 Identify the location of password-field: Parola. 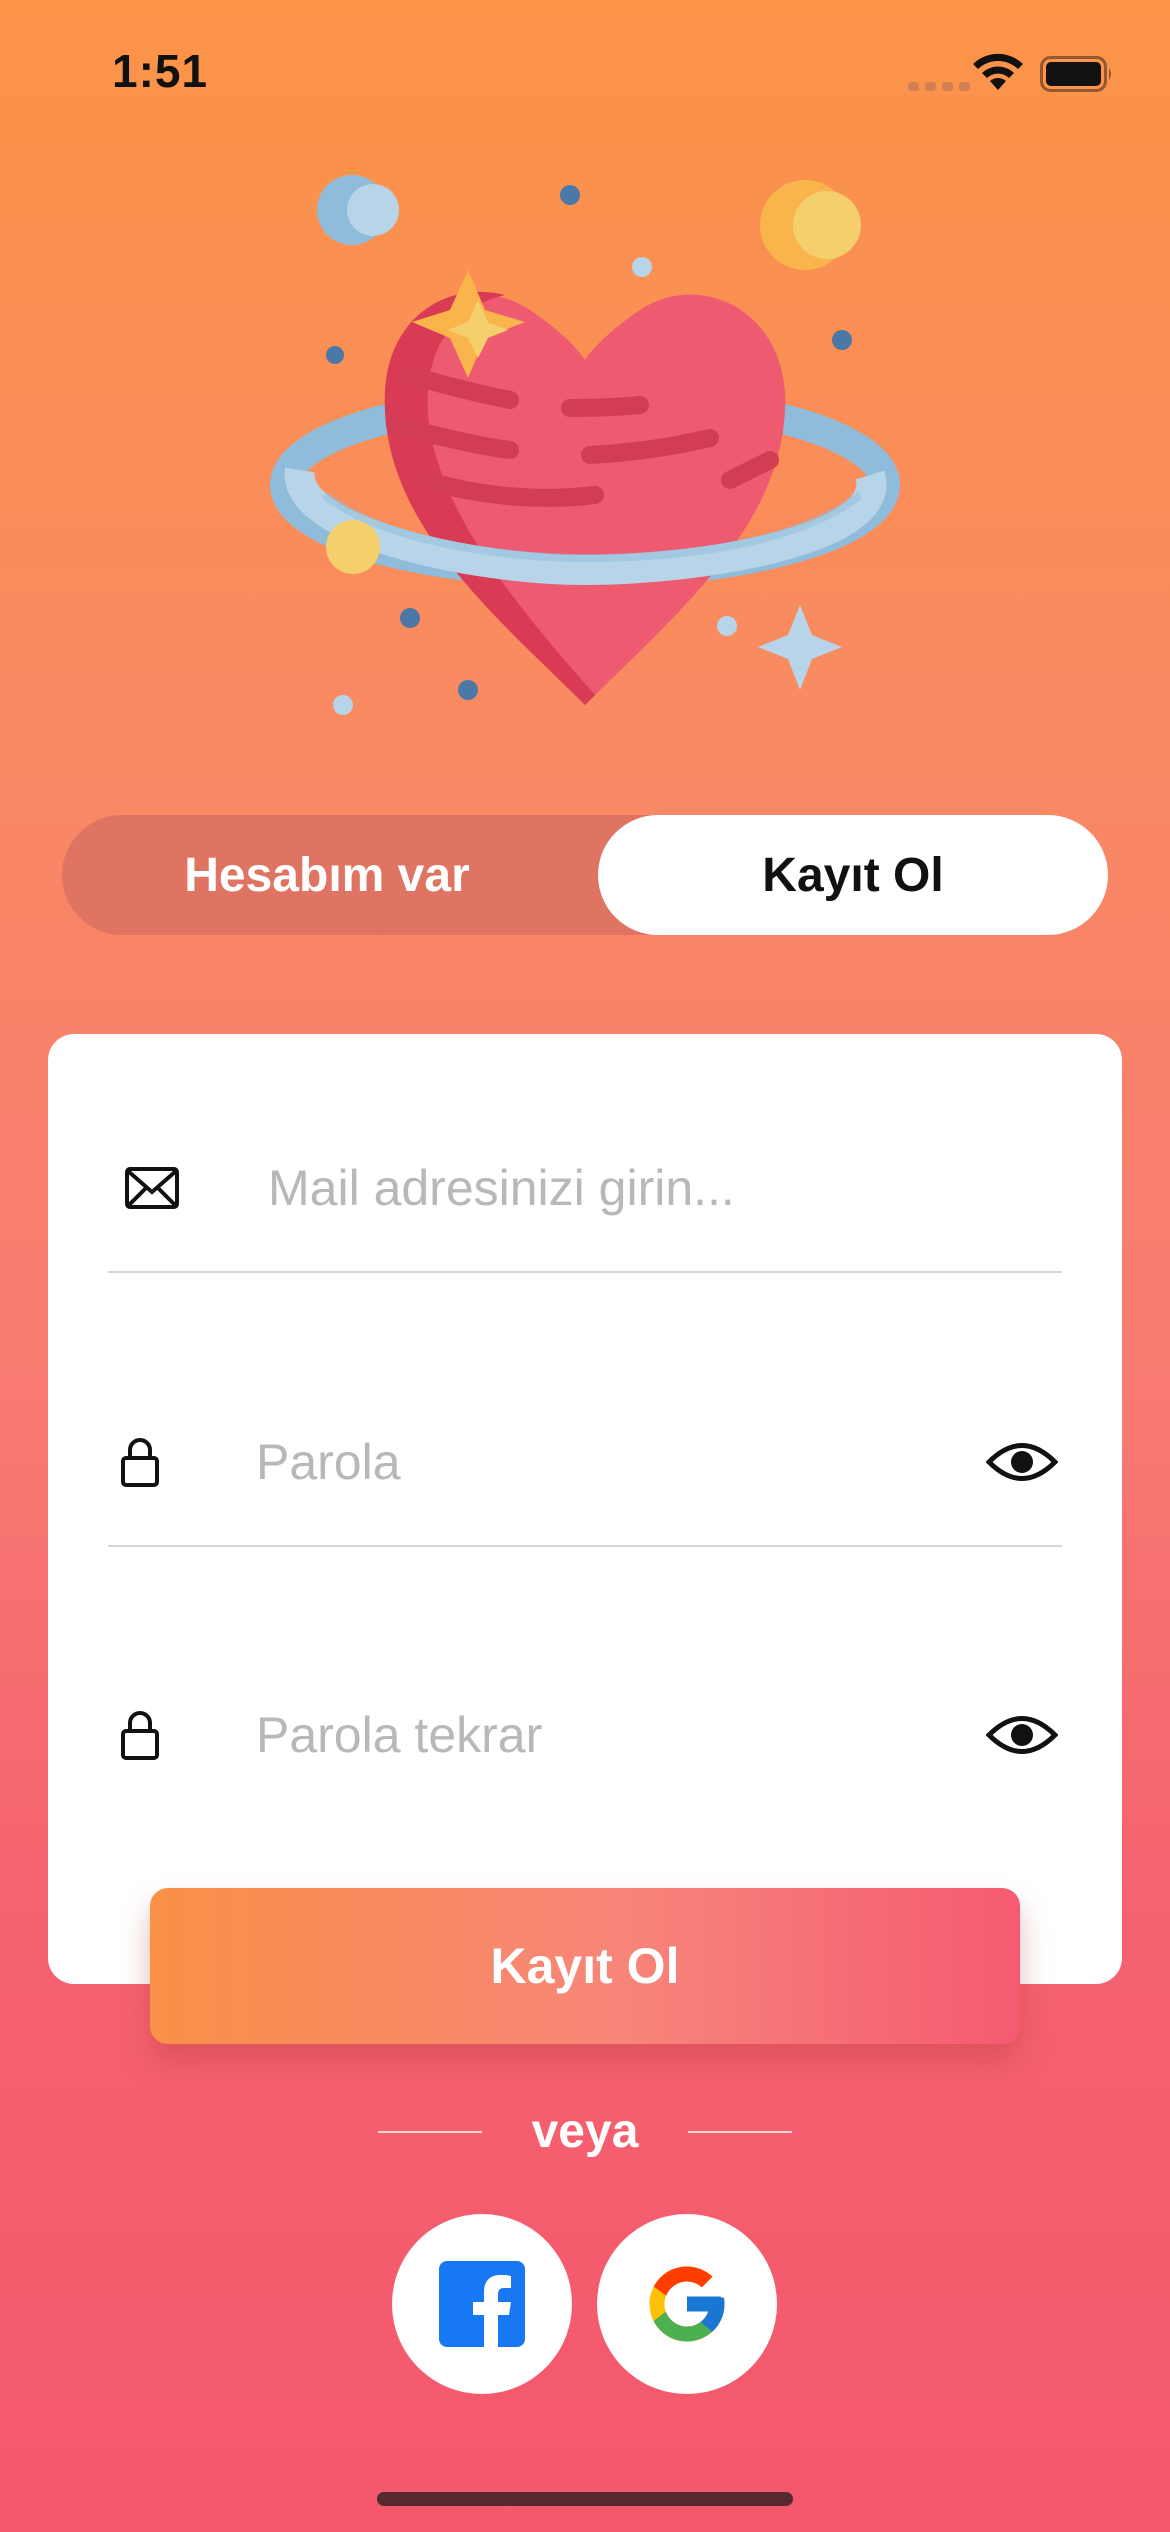
(585, 1462).